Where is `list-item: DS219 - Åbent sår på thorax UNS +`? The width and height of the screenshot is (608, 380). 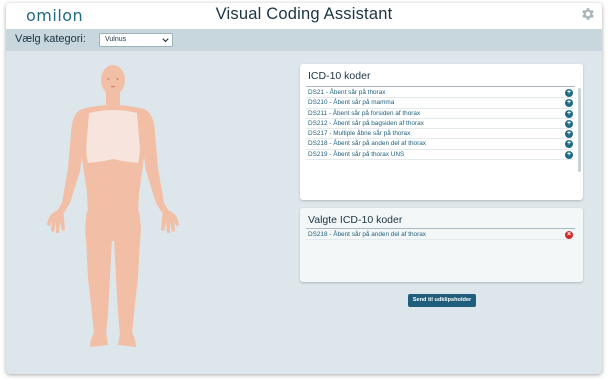 list-item: DS219 - Åbent sår på thorax UNS + is located at coordinates (439, 155).